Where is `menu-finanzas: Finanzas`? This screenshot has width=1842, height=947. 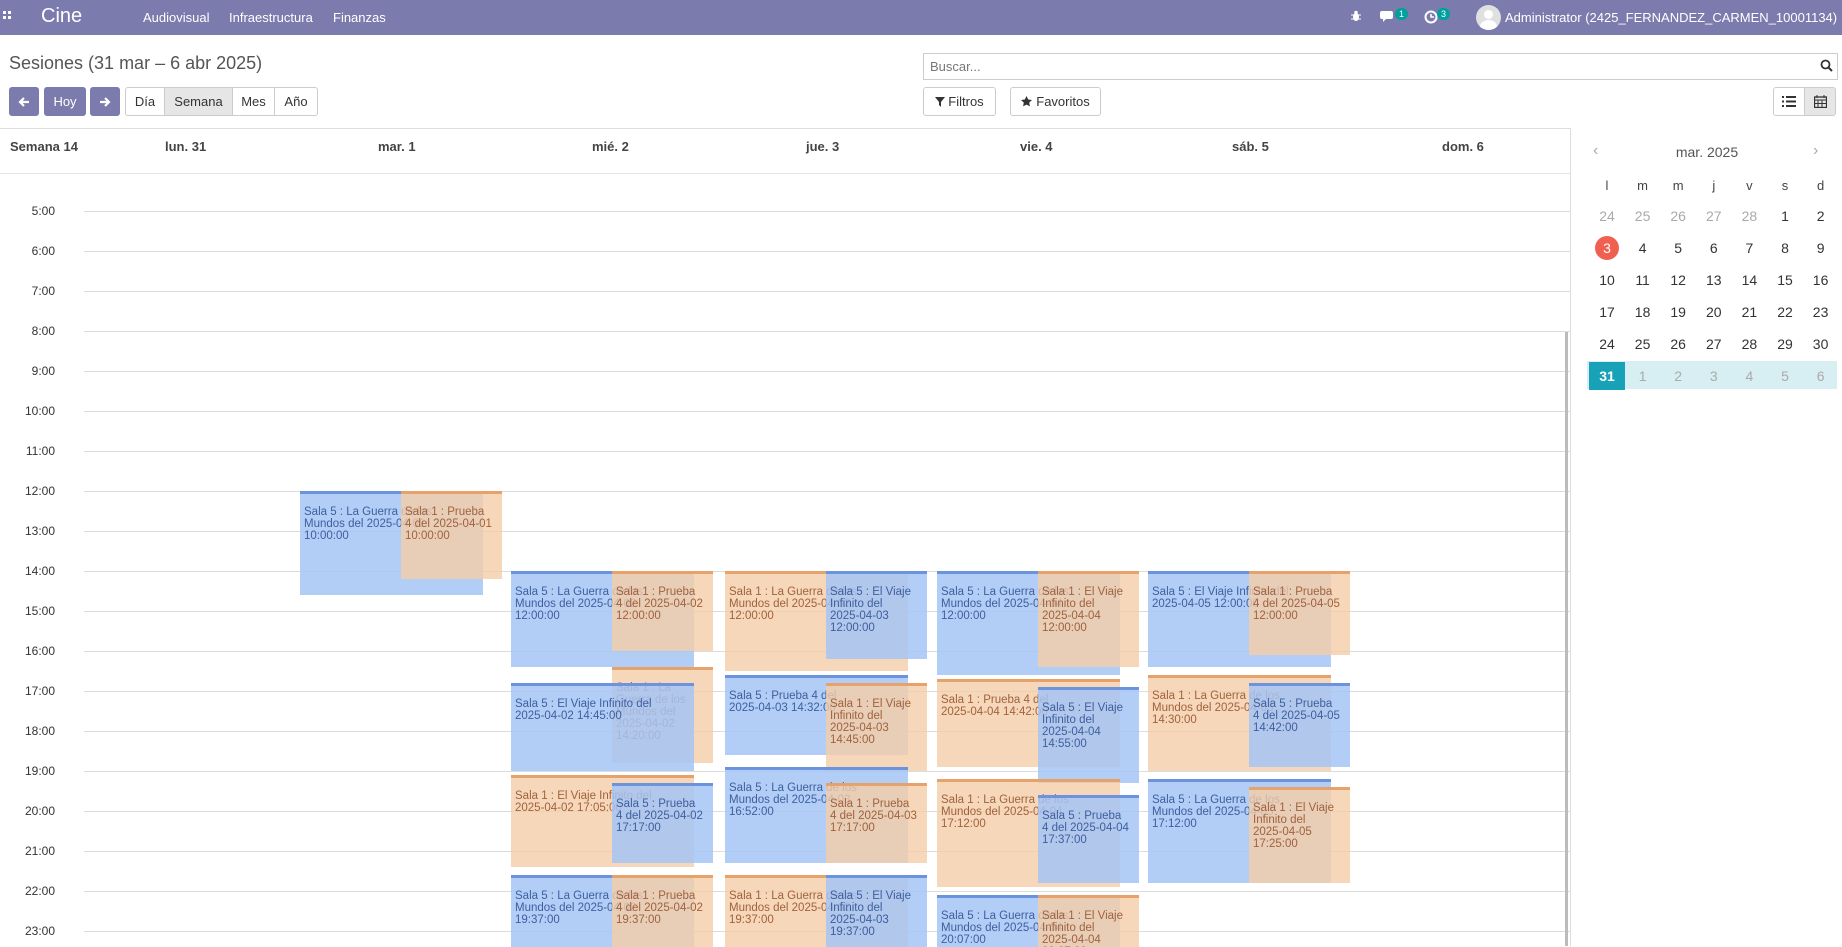
menu-finanzas: Finanzas is located at coordinates (359, 17).